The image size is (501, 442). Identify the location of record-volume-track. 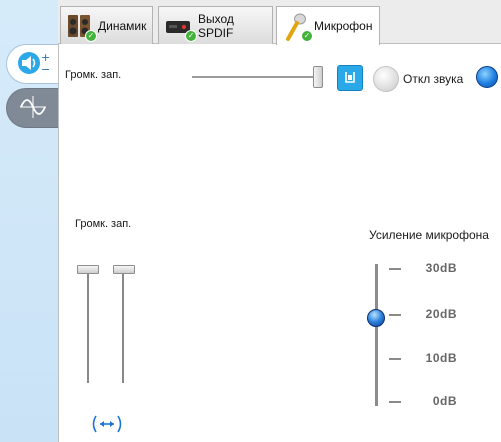
(257, 77).